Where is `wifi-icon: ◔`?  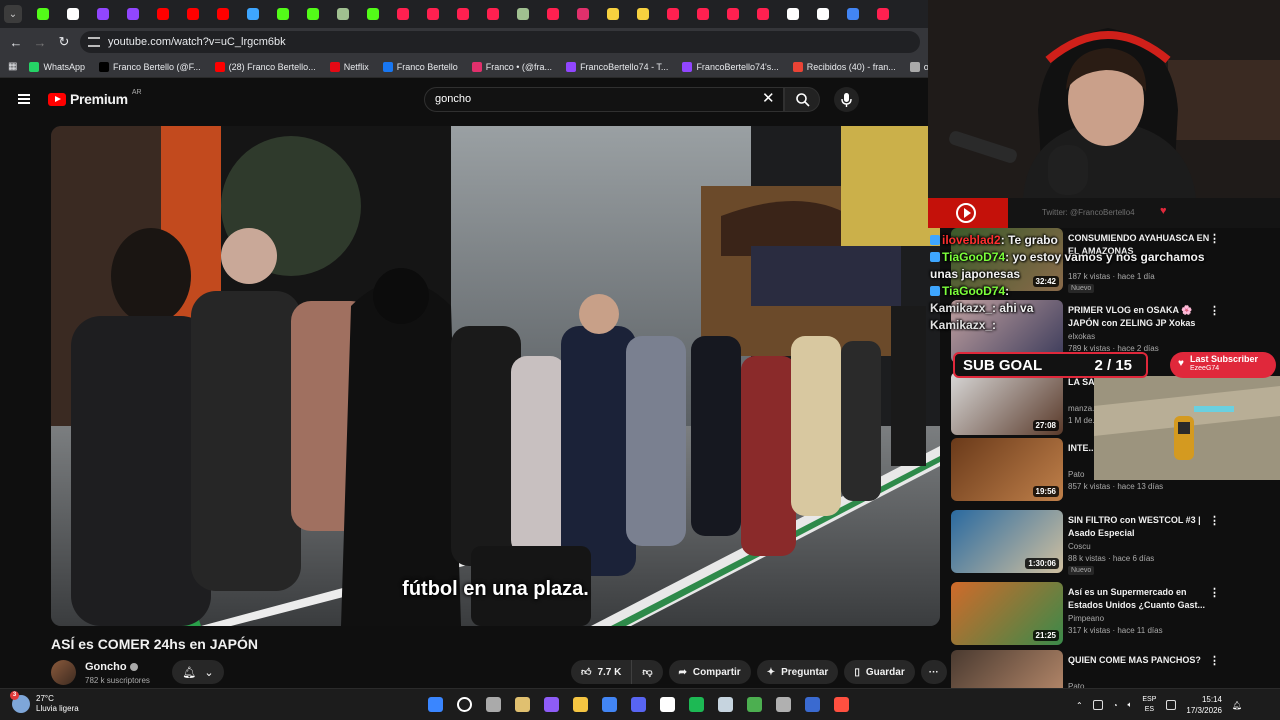 wifi-icon: ◔ is located at coordinates (1115, 705).